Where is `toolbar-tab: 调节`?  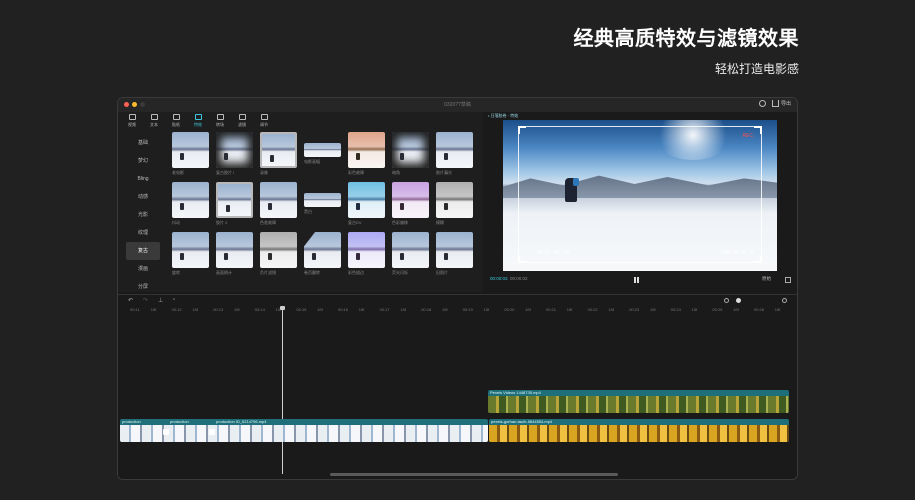 toolbar-tab: 调节 is located at coordinates (264, 121).